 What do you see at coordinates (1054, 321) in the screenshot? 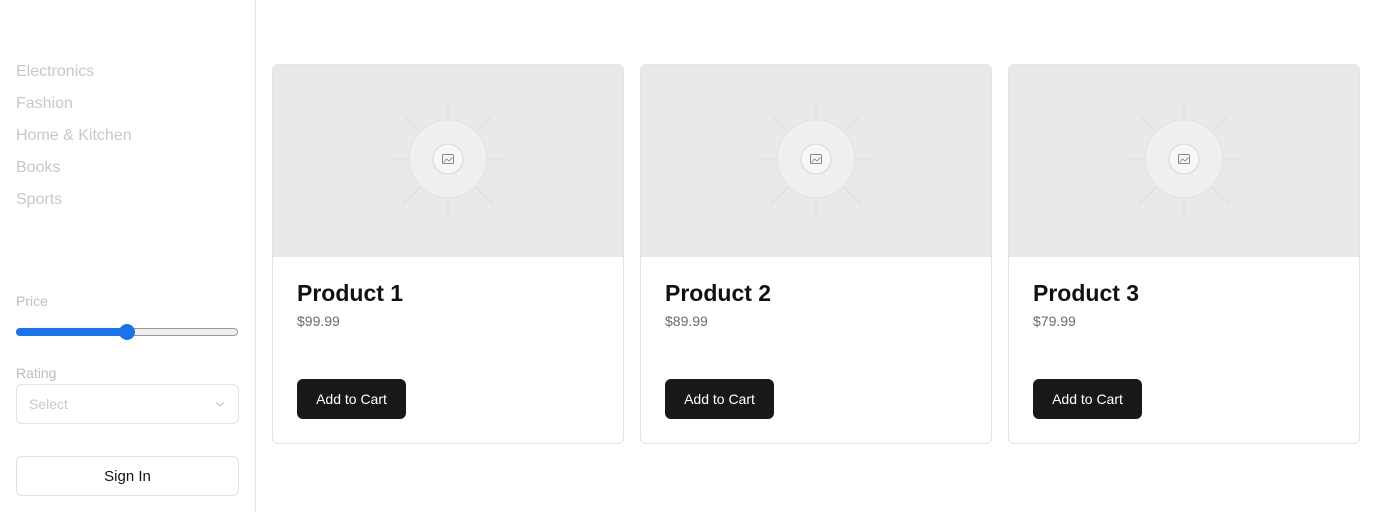
I see `product-price: $79.99` at bounding box center [1054, 321].